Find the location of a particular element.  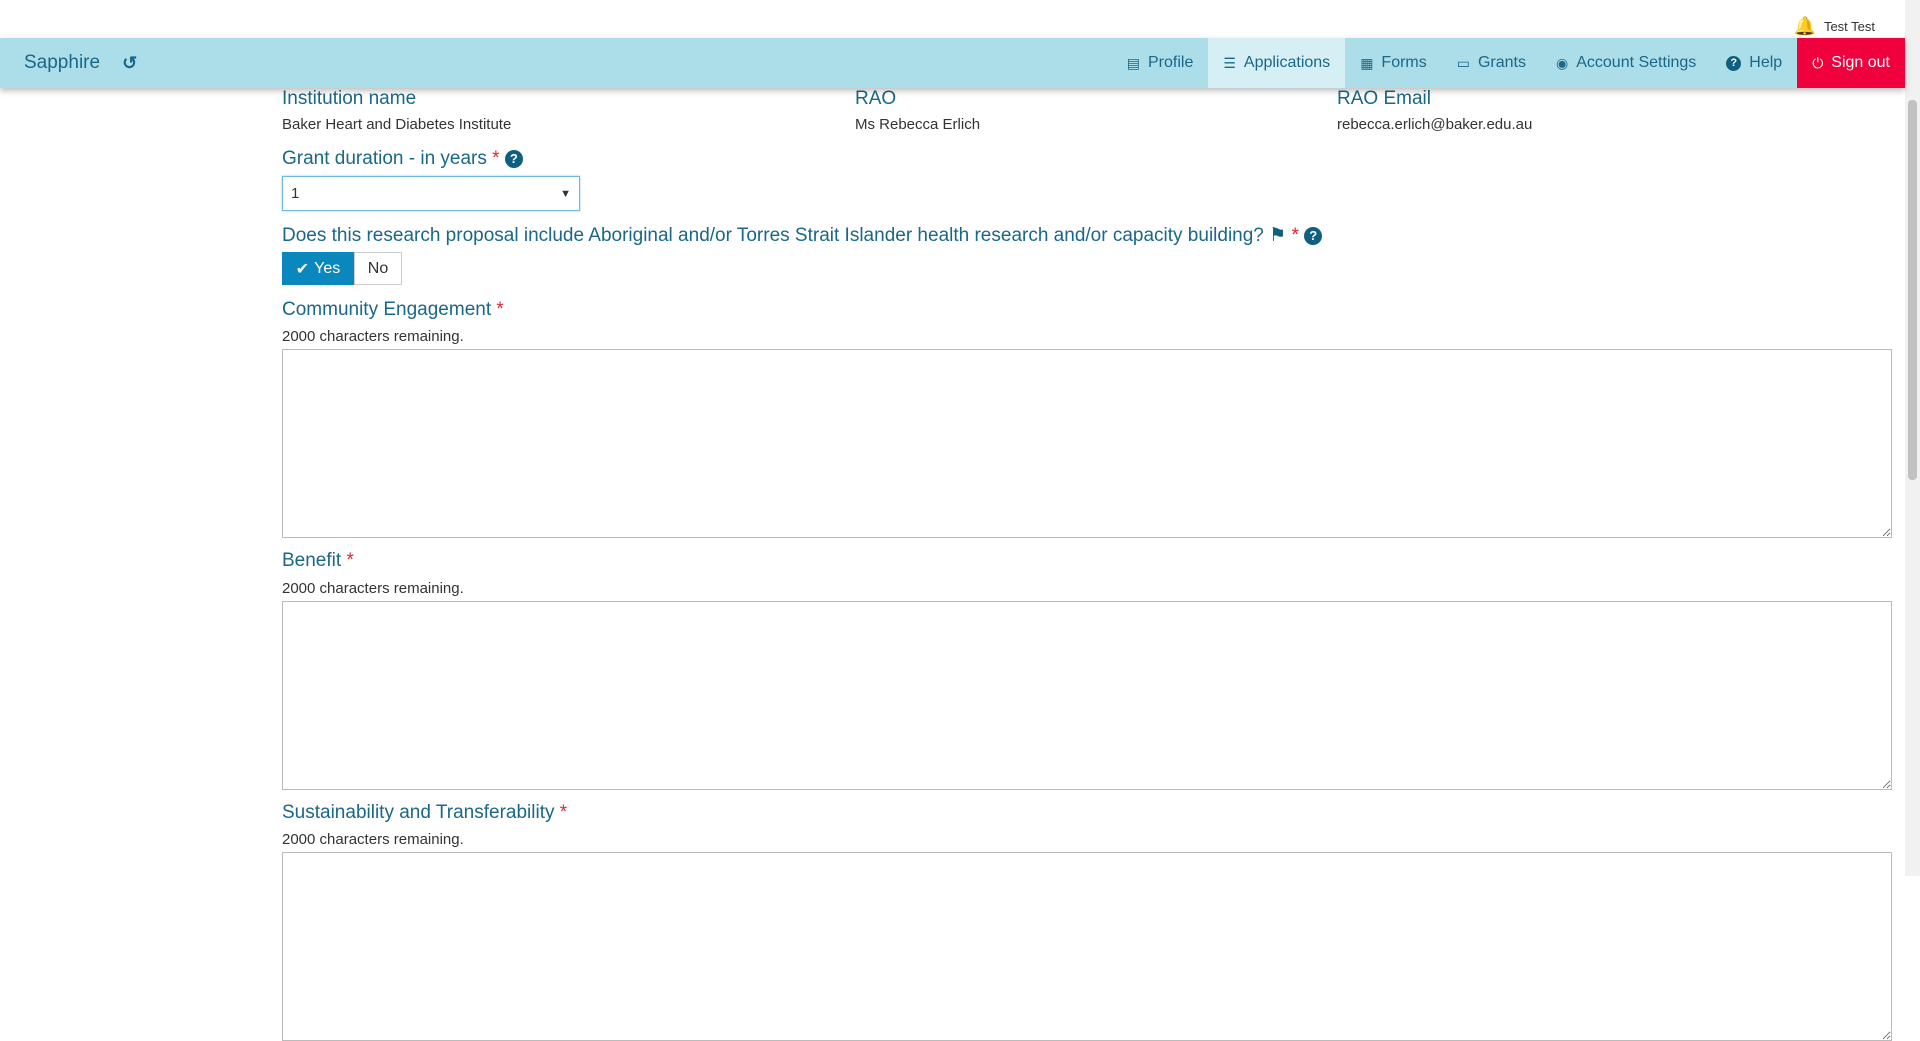

label-text: Benefit is located at coordinates (312, 560).